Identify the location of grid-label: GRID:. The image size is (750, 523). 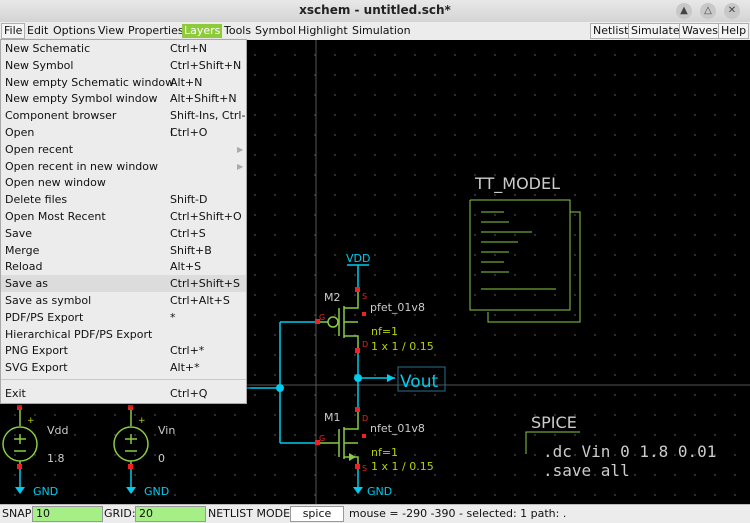
(120, 513).